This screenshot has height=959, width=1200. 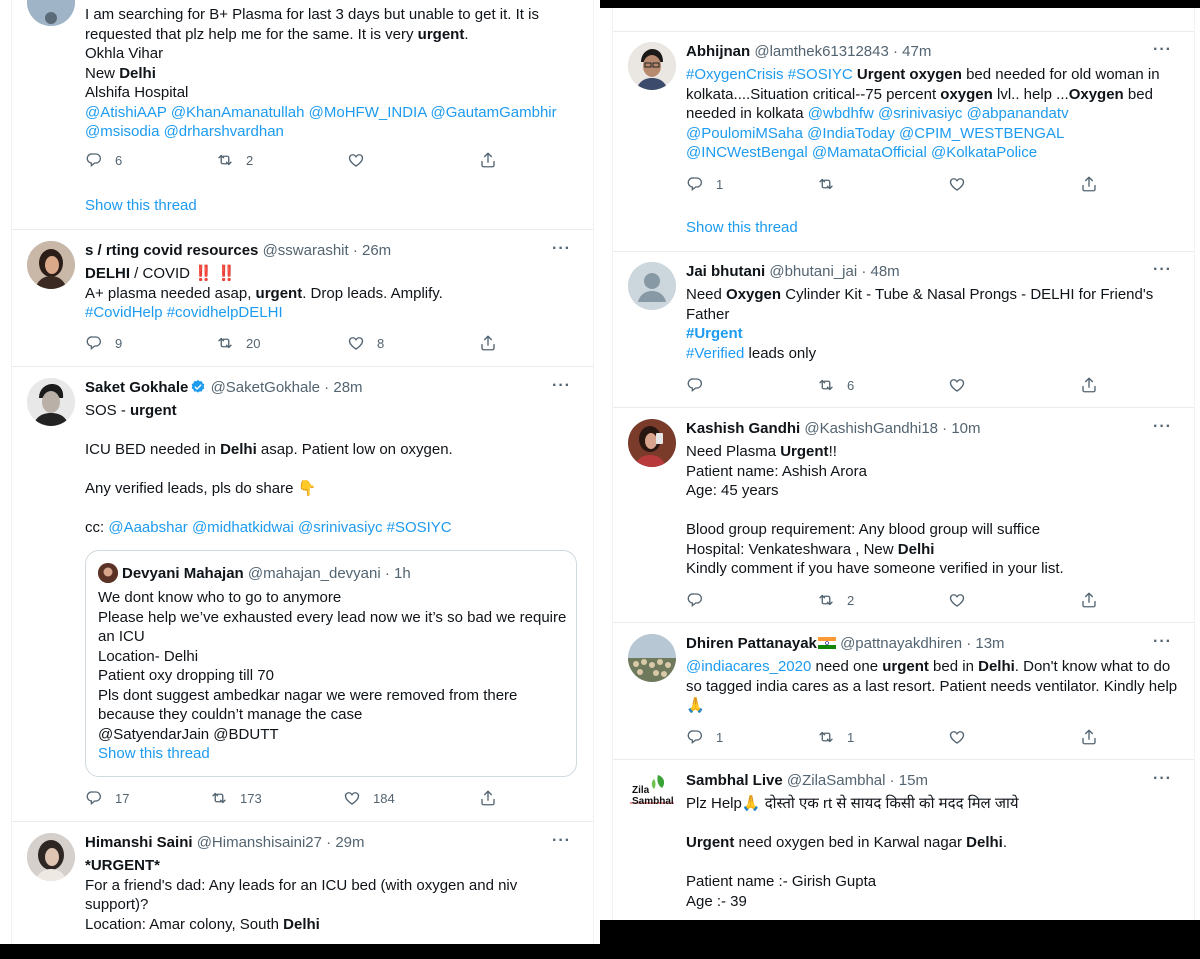 I want to click on retweet-button: 173, so click(x=236, y=798).